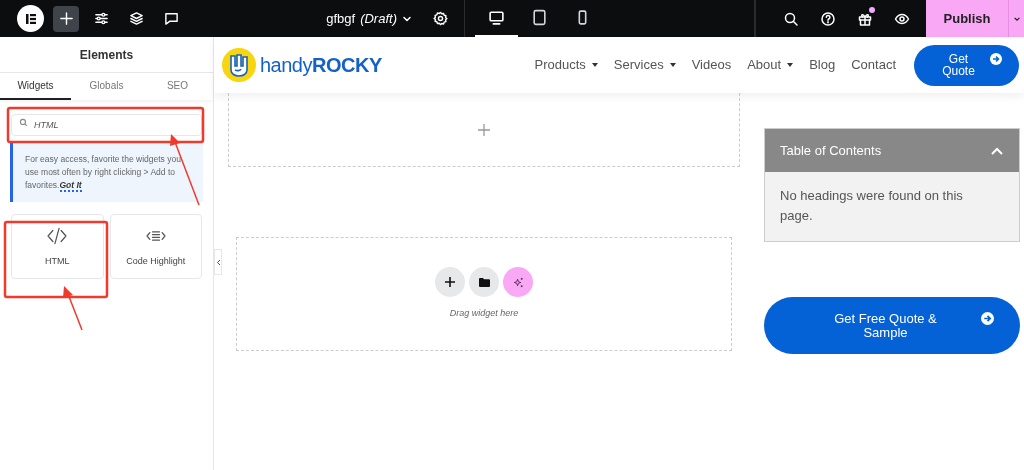 This screenshot has height=470, width=1024. I want to click on toc-empty-text: No headings were found on this page., so click(872, 206).